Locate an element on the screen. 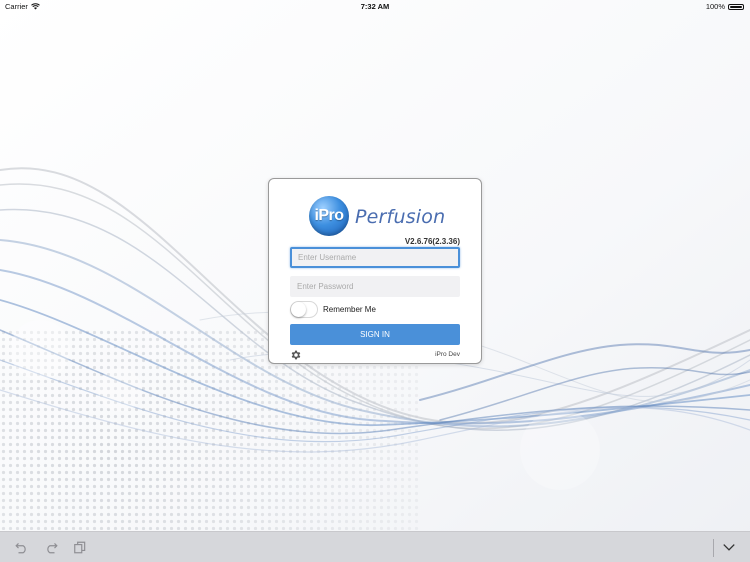  redo-icon is located at coordinates (51, 547).